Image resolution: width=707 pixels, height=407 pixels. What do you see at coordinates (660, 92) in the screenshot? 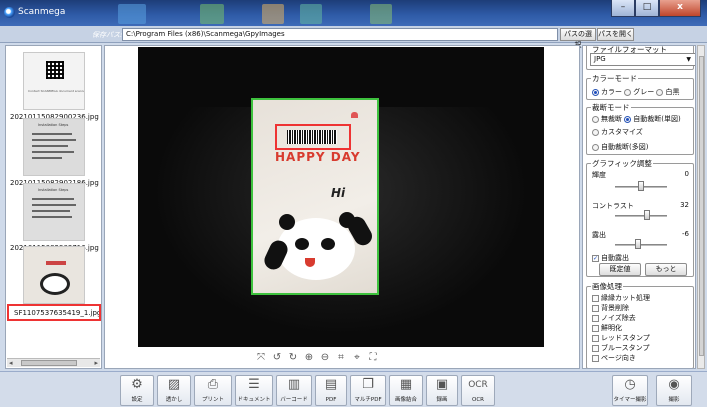
I see `radio-bw` at bounding box center [660, 92].